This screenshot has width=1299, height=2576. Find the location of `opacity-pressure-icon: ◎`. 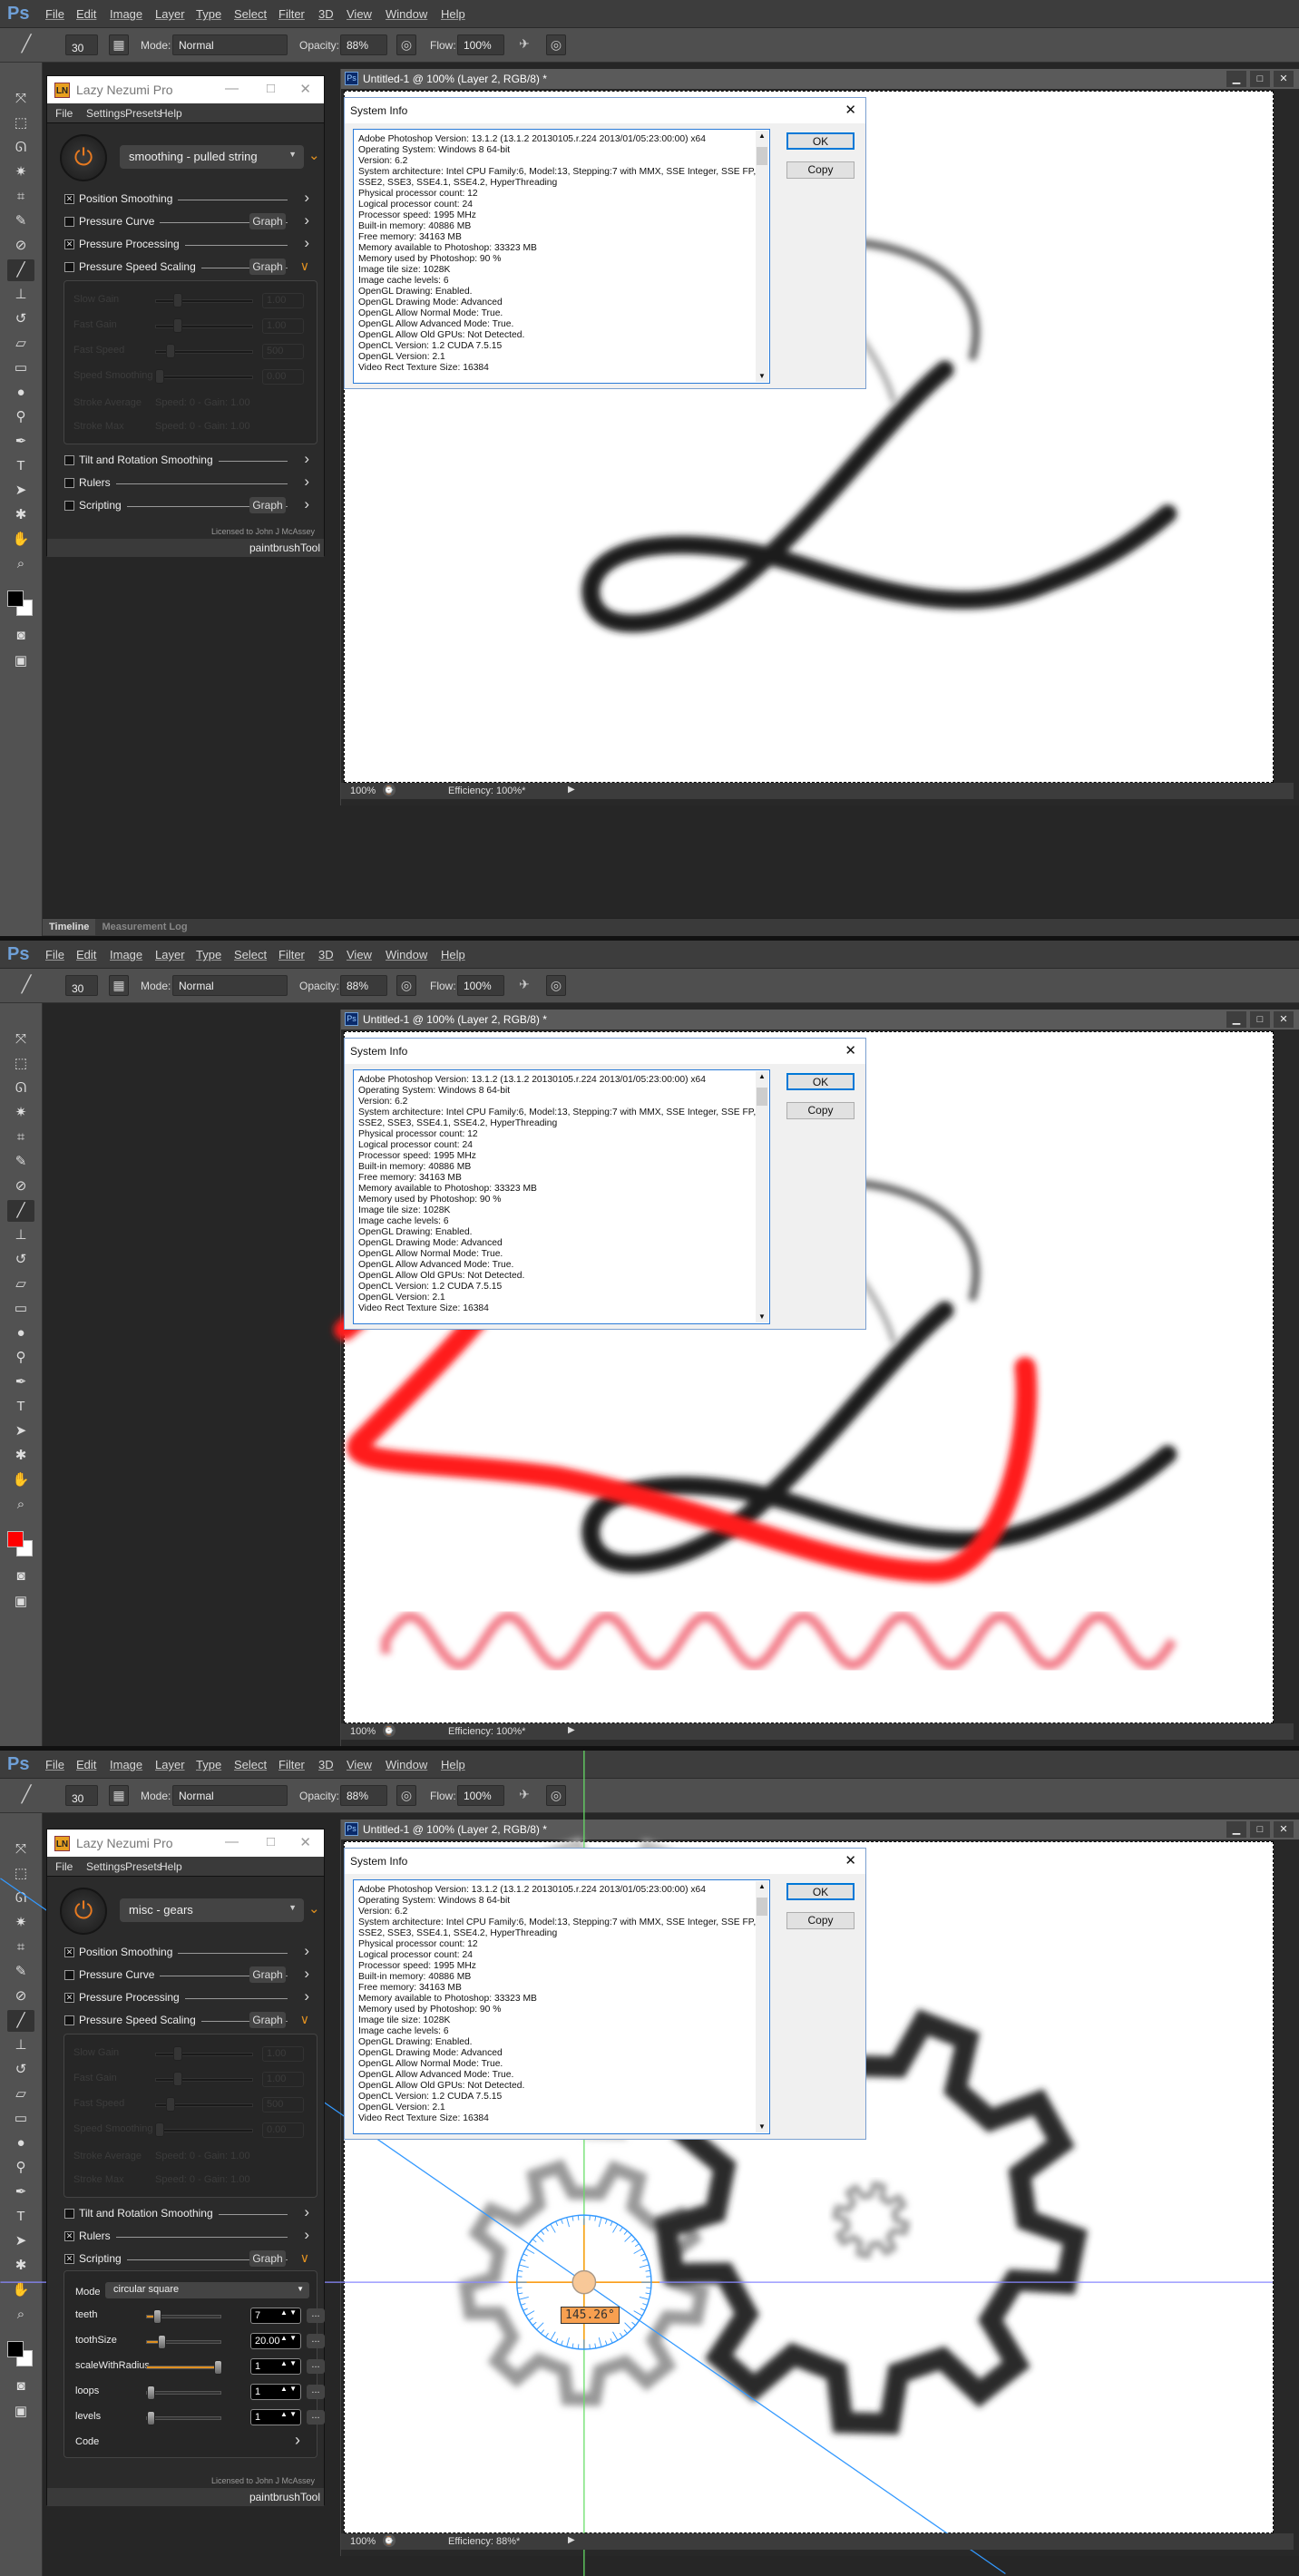

opacity-pressure-icon: ◎ is located at coordinates (406, 1795).